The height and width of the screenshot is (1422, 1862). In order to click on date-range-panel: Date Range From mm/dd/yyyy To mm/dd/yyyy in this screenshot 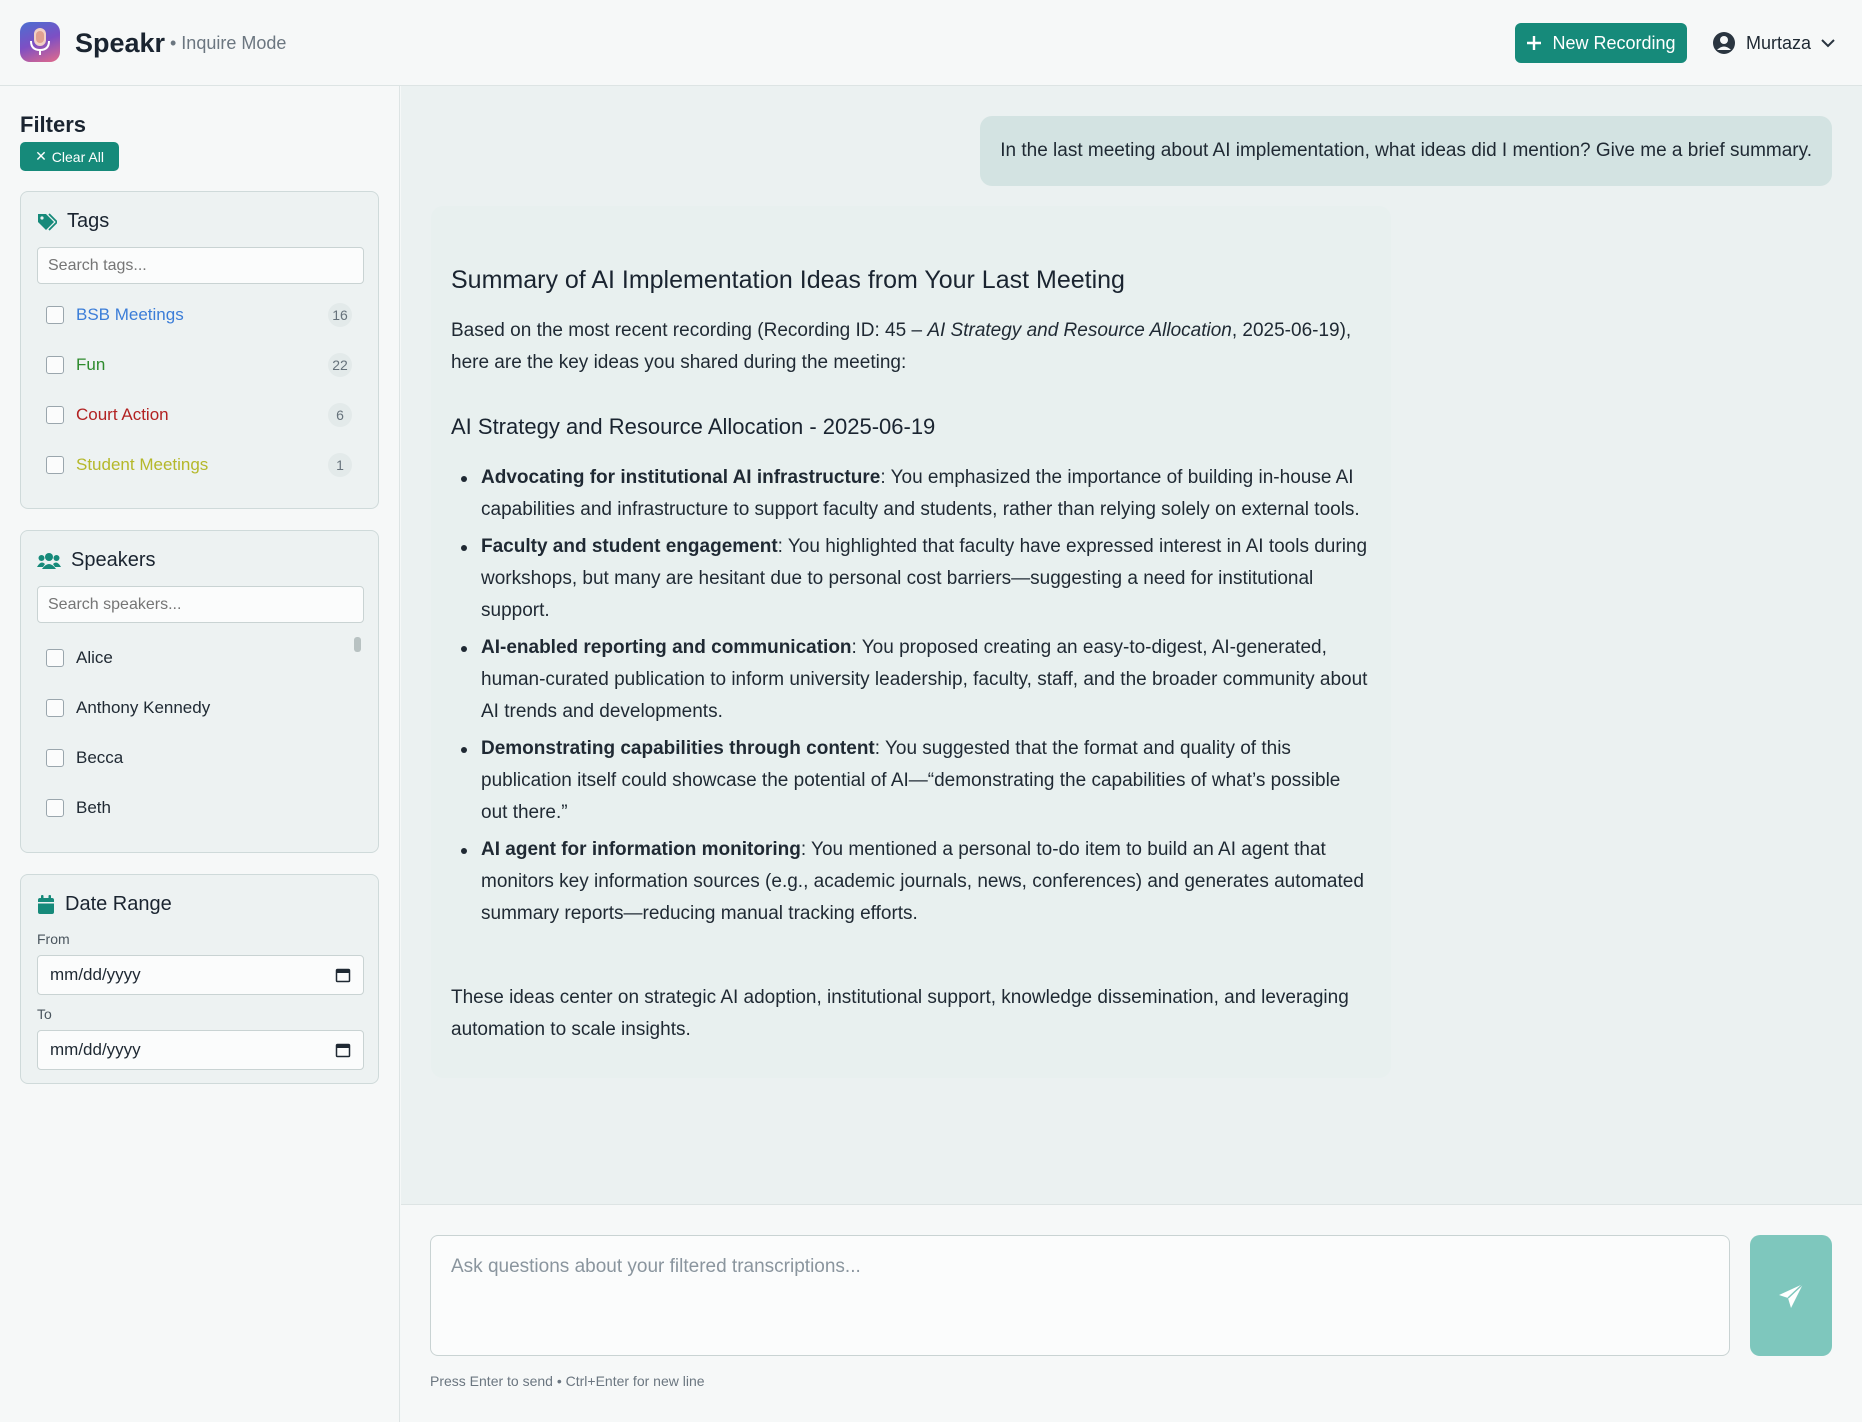, I will do `click(199, 979)`.